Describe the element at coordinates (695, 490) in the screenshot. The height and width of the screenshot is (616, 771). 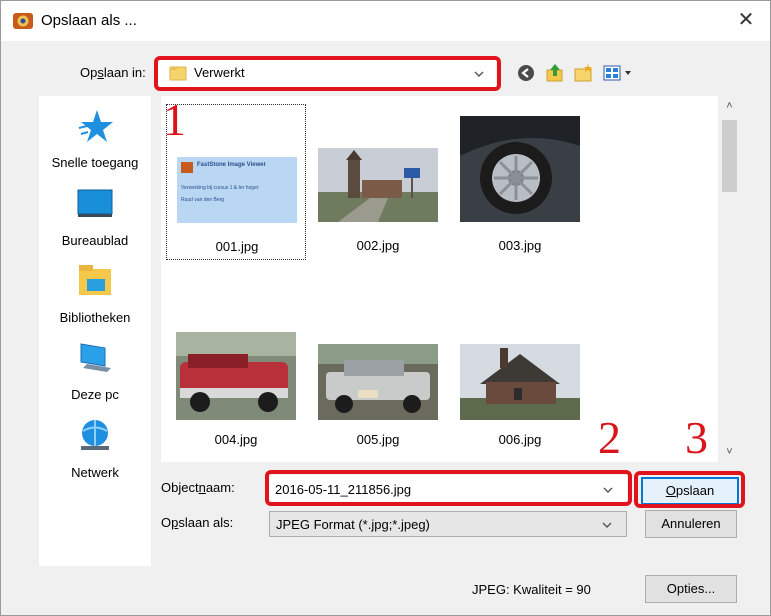
I see `save-button-label: pslaan` at that location.